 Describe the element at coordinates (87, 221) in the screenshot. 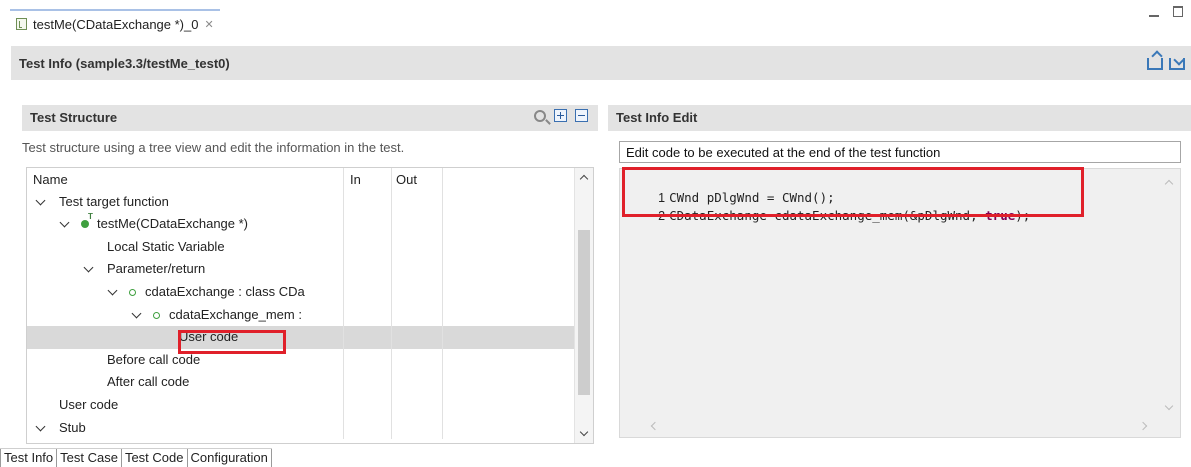

I see `method-icon` at that location.